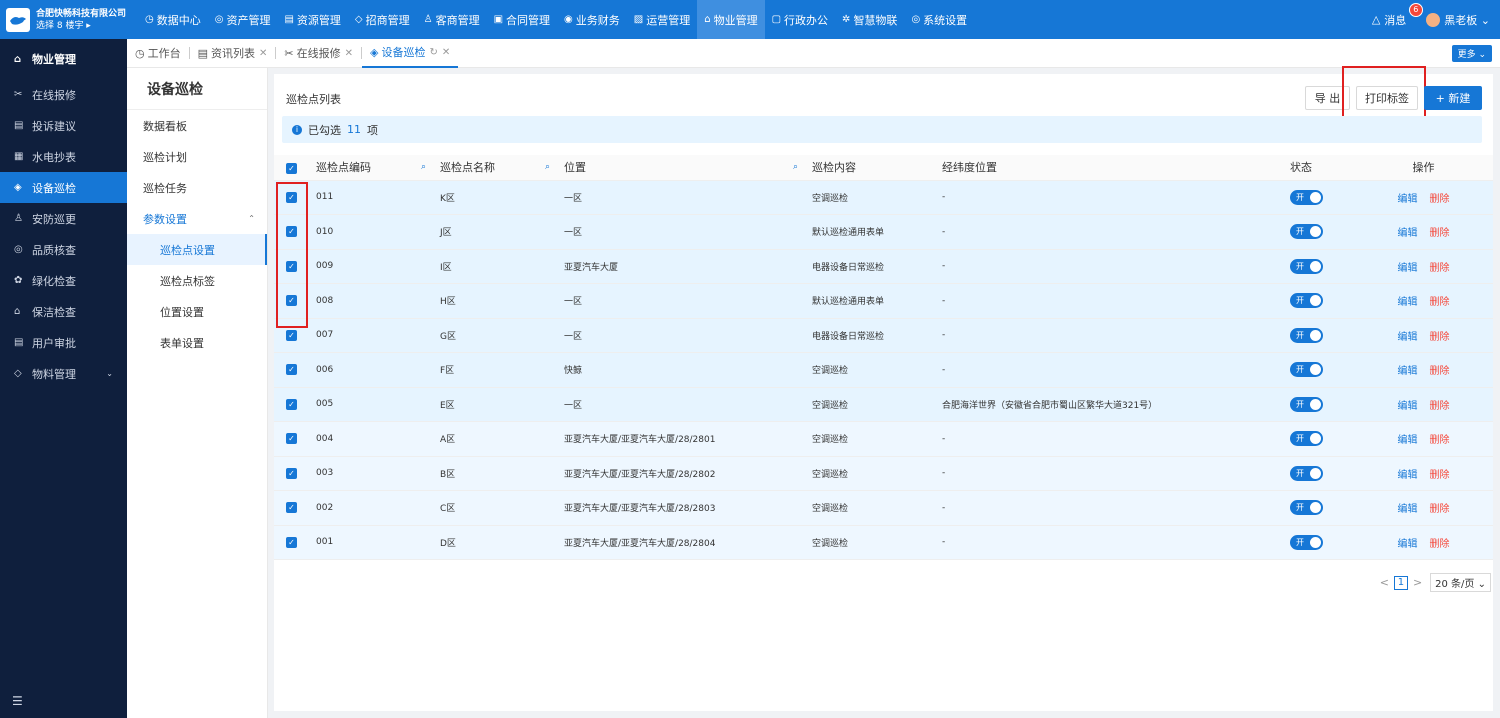 The image size is (1500, 718). Describe the element at coordinates (173, 19) in the screenshot. I see `topnav-data-center: ◷ 数据中心` at that location.